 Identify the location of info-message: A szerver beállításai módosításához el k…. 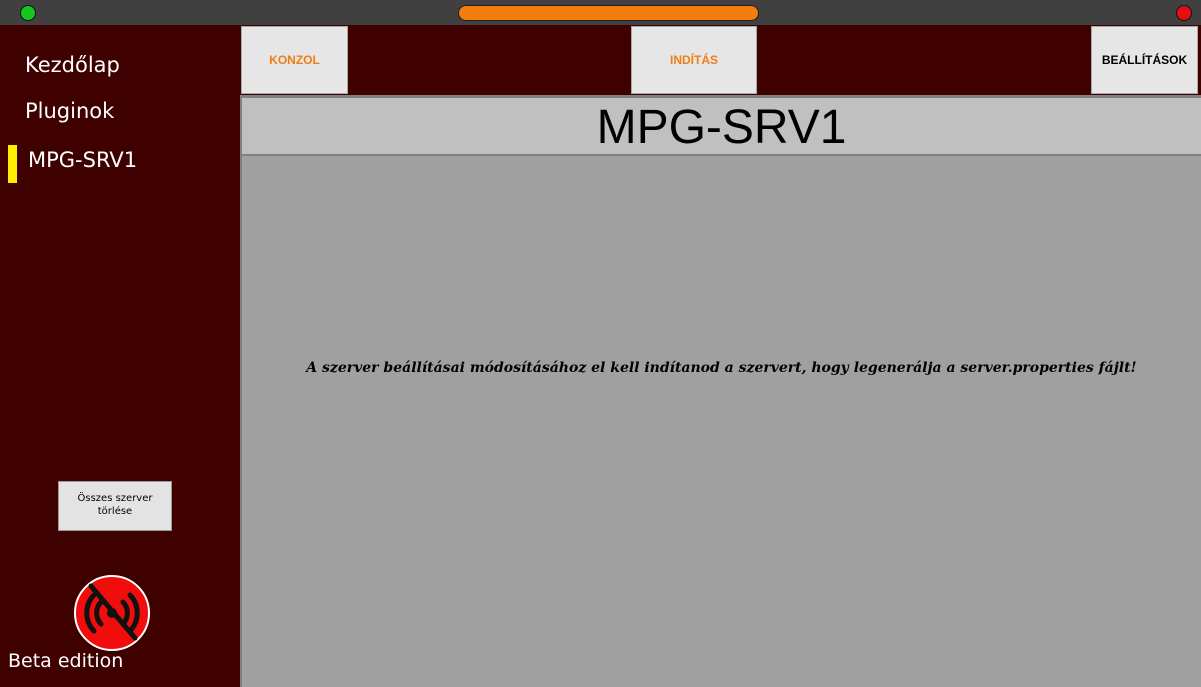
(721, 368).